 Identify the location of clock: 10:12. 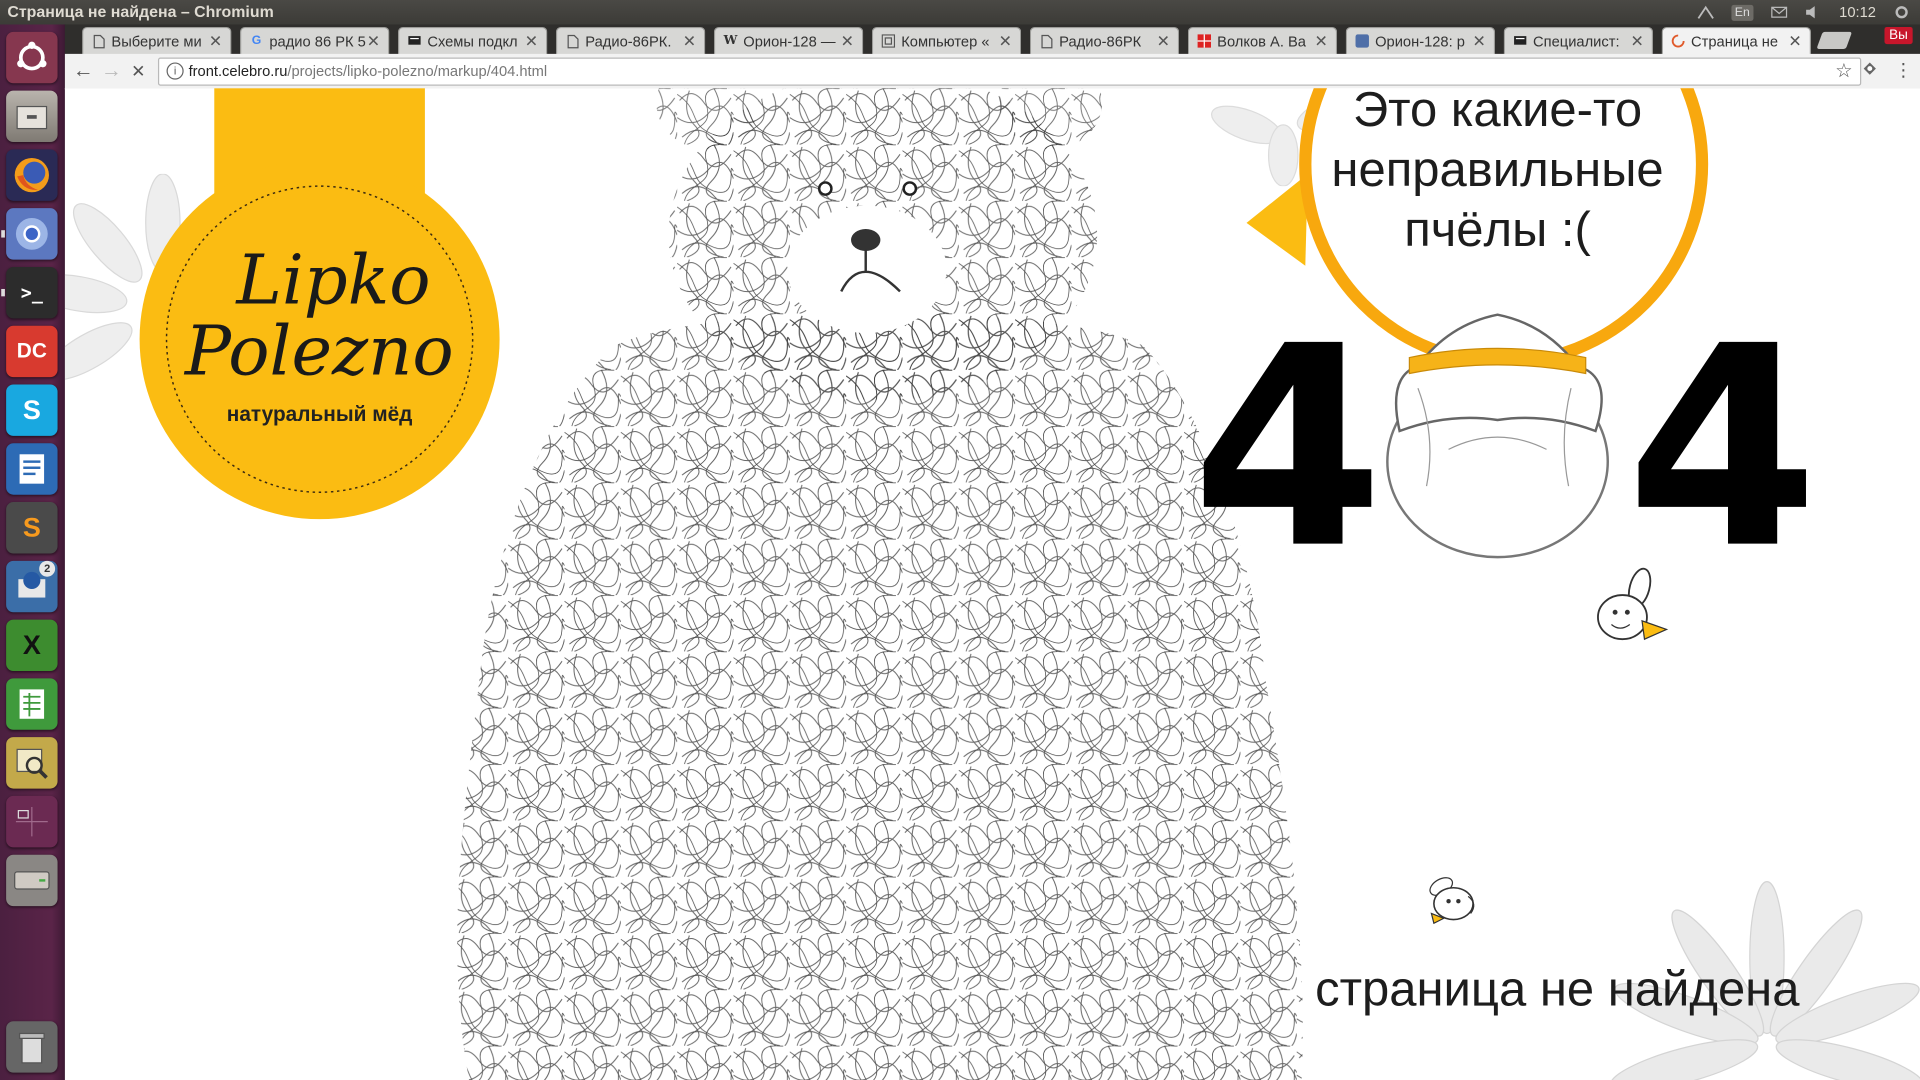
(1857, 12).